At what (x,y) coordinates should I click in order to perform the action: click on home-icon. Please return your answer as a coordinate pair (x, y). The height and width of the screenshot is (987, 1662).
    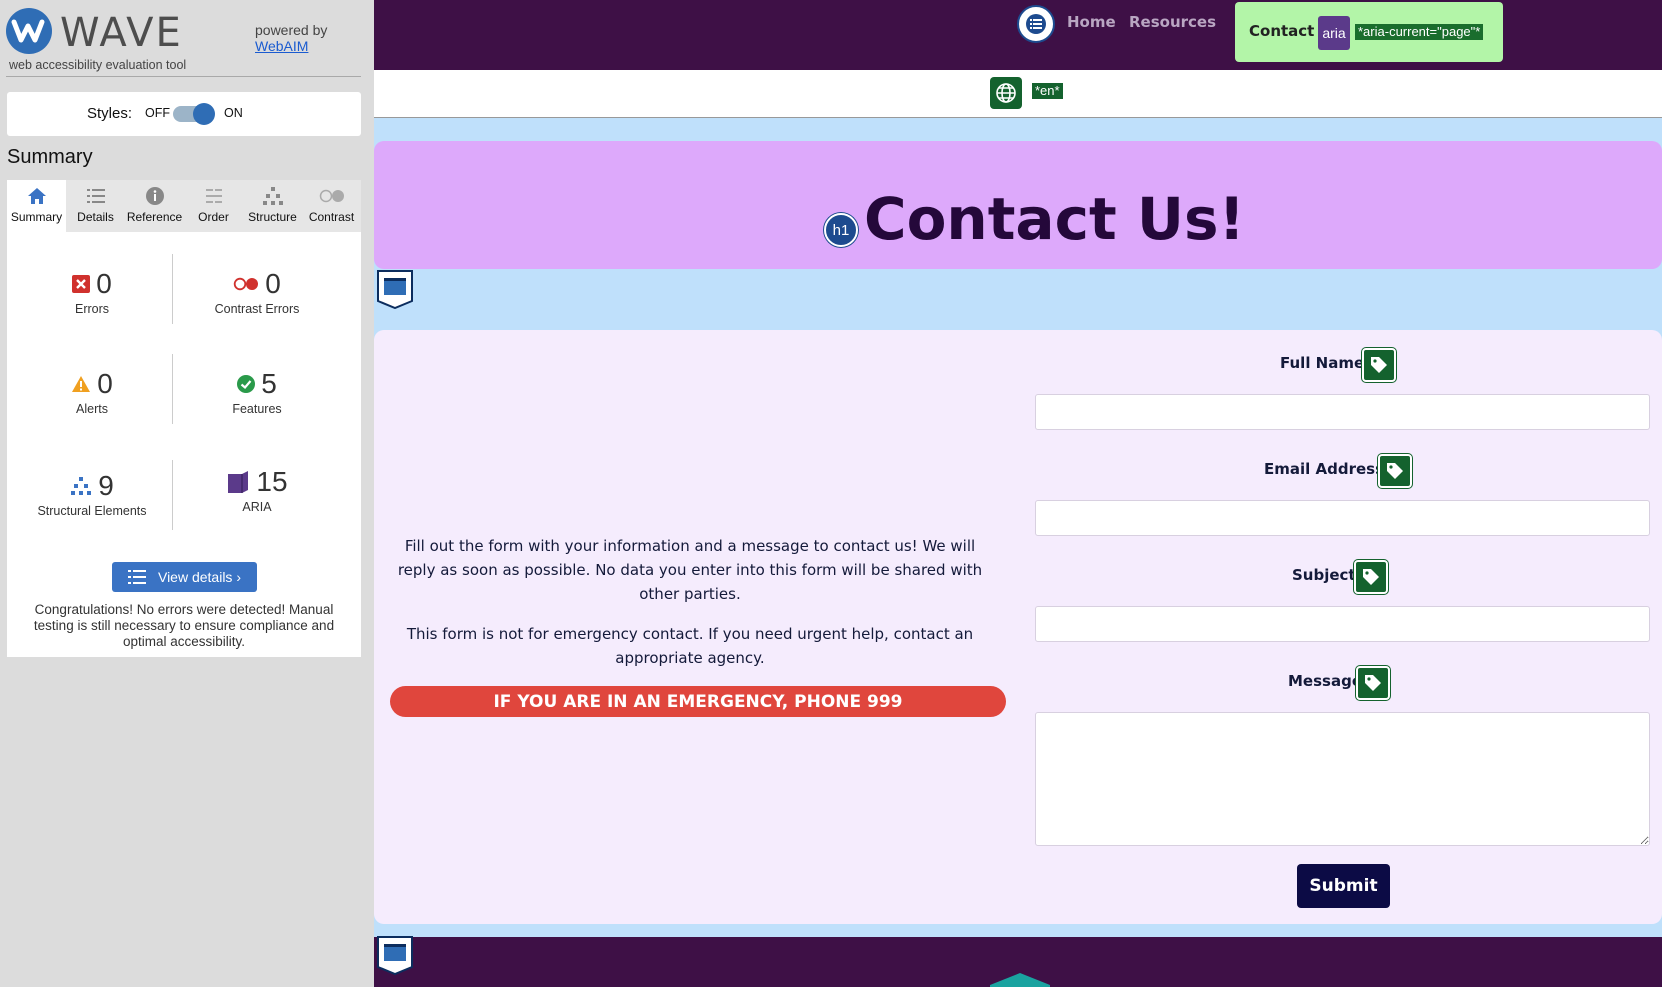
    Looking at the image, I should click on (36, 196).